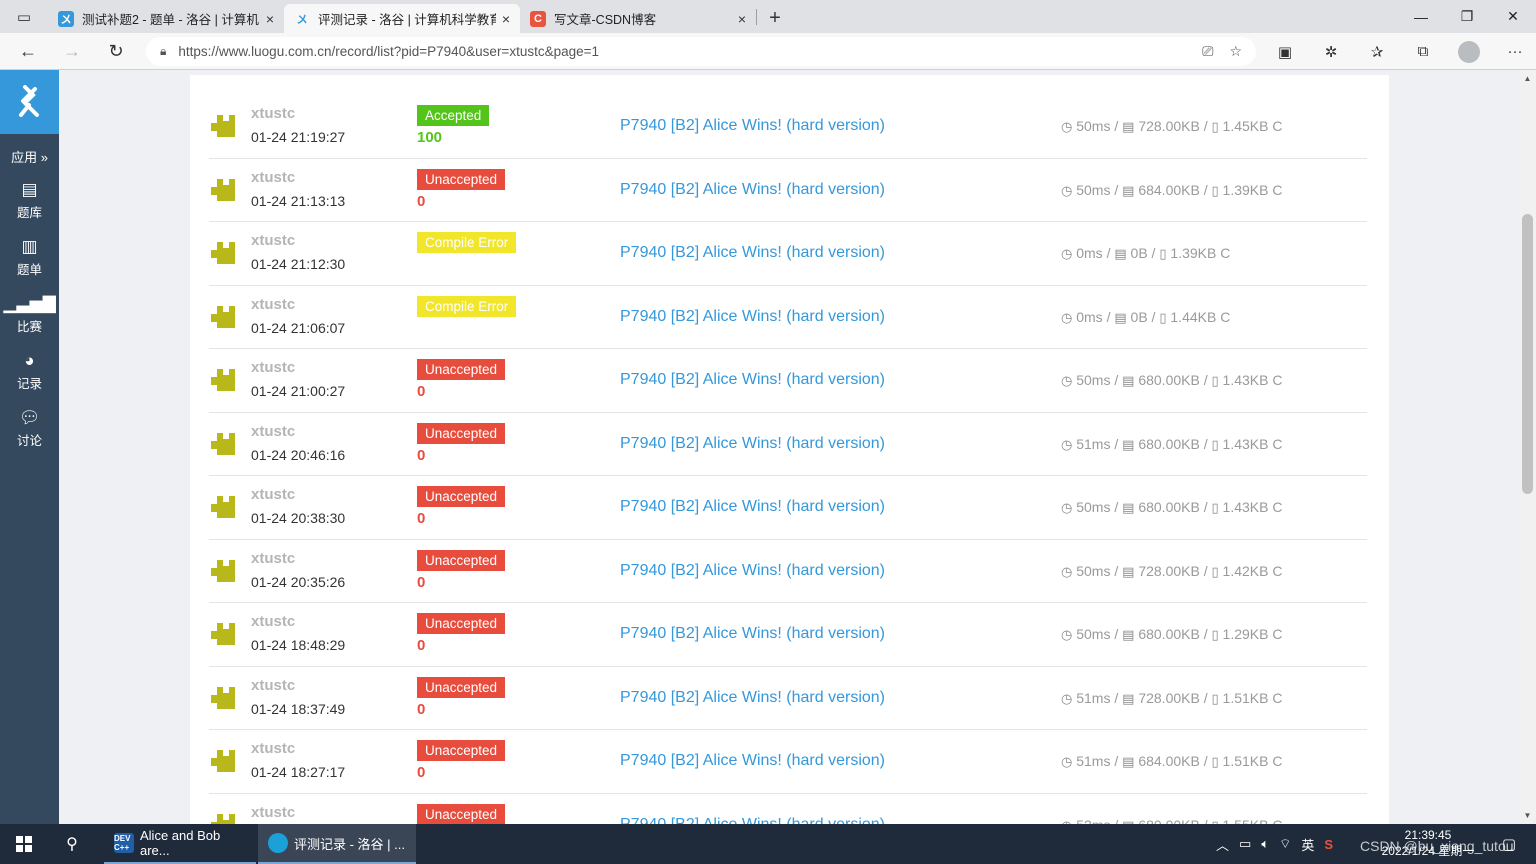 This screenshot has width=1536, height=864. What do you see at coordinates (1527, 815) in the screenshot?
I see `scroll-down-arrow-icon: ▼` at bounding box center [1527, 815].